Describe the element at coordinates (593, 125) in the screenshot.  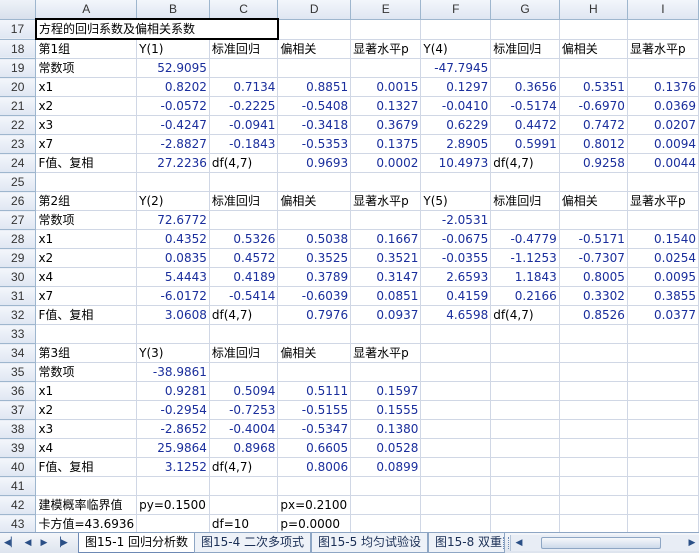
I see `cell: 0.7472` at that location.